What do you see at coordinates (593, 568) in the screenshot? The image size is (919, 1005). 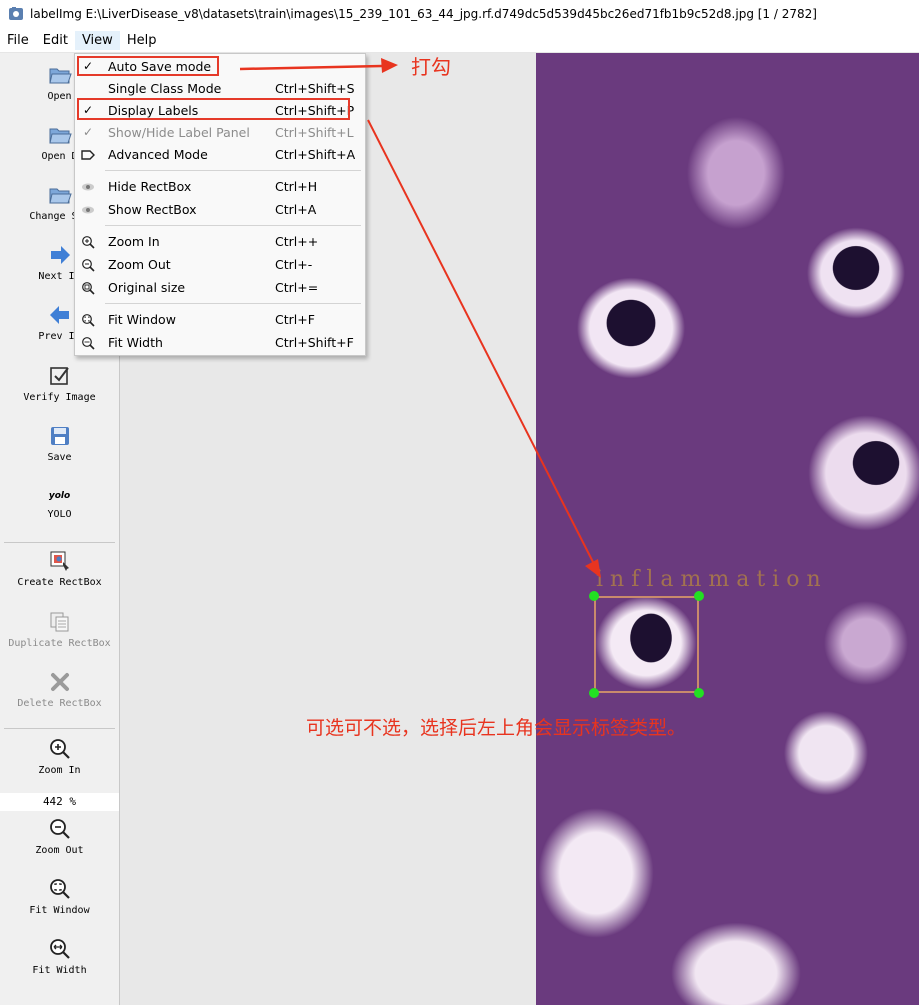 I see `arrowhead-label` at bounding box center [593, 568].